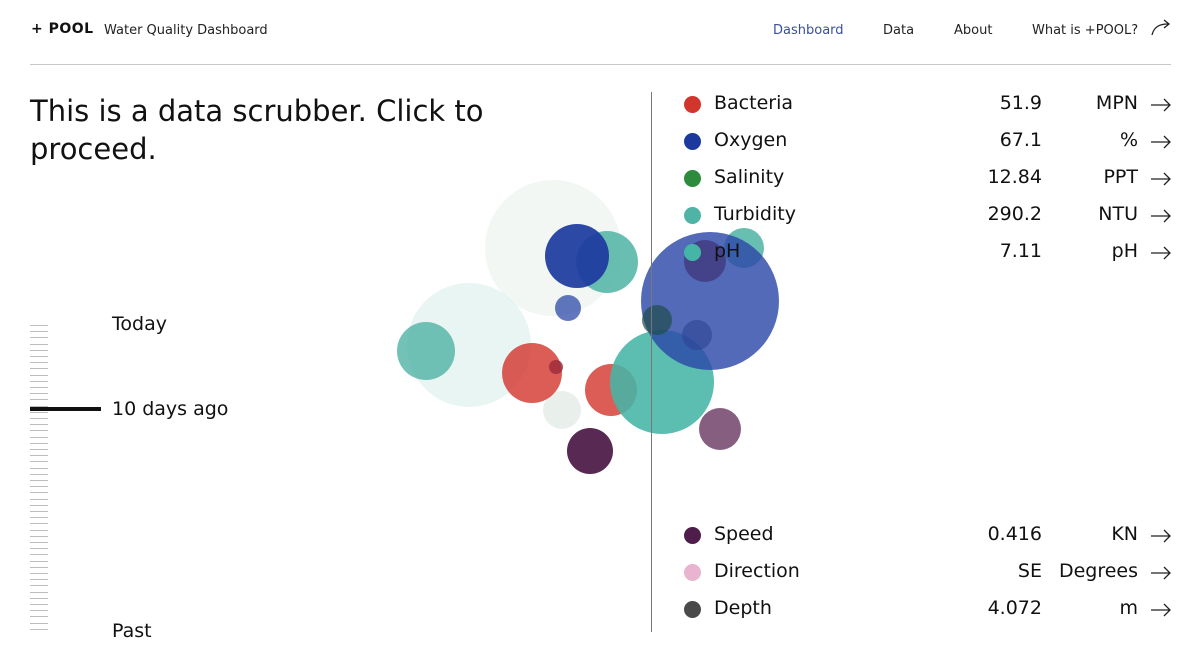 This screenshot has height=662, width=1200. I want to click on metric-value: 0.416, so click(1014, 534).